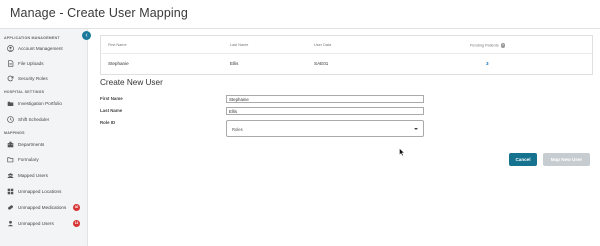  I want to click on sidebar-item-departments: Departments, so click(43, 144).